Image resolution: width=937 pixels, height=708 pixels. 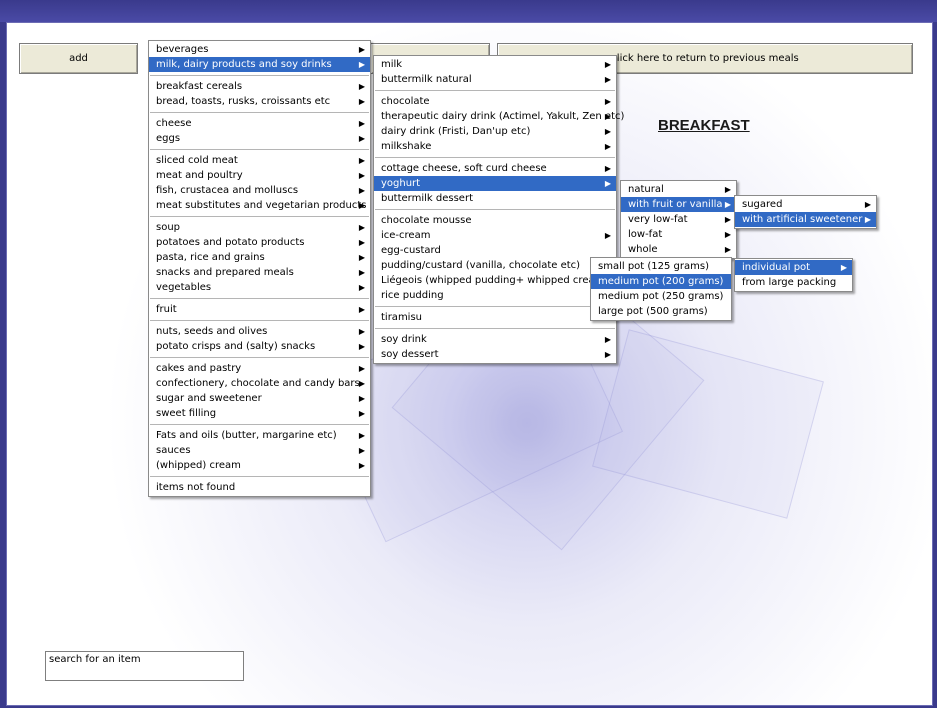 What do you see at coordinates (259, 138) in the screenshot?
I see `menu-item: eggs ▶` at bounding box center [259, 138].